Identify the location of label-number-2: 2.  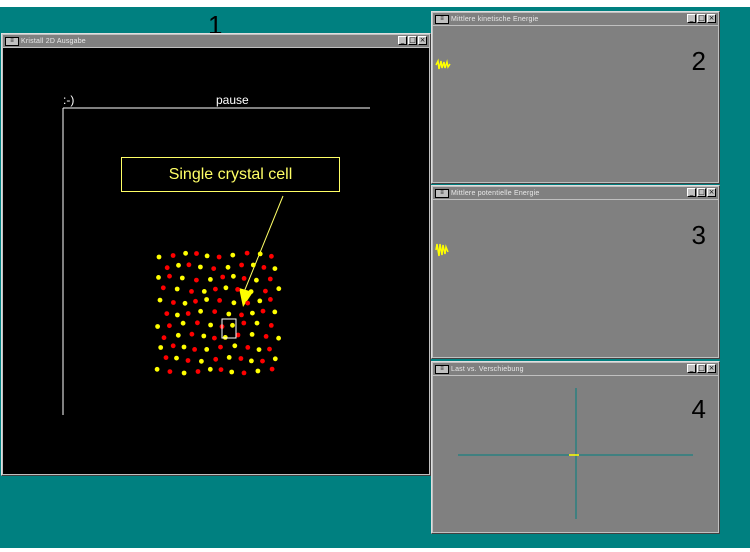
(698, 61).